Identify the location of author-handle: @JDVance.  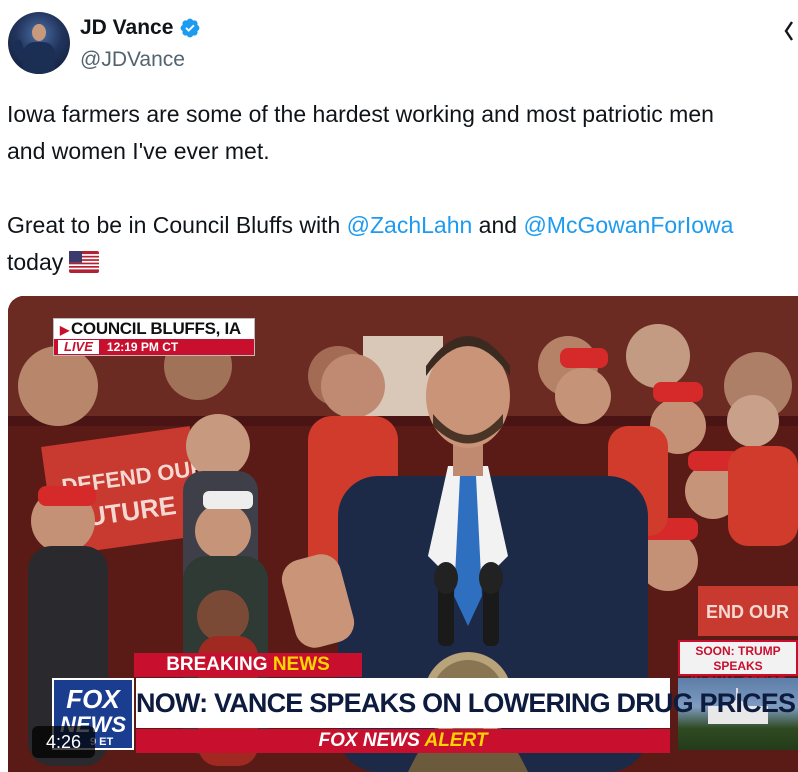
(132, 60).